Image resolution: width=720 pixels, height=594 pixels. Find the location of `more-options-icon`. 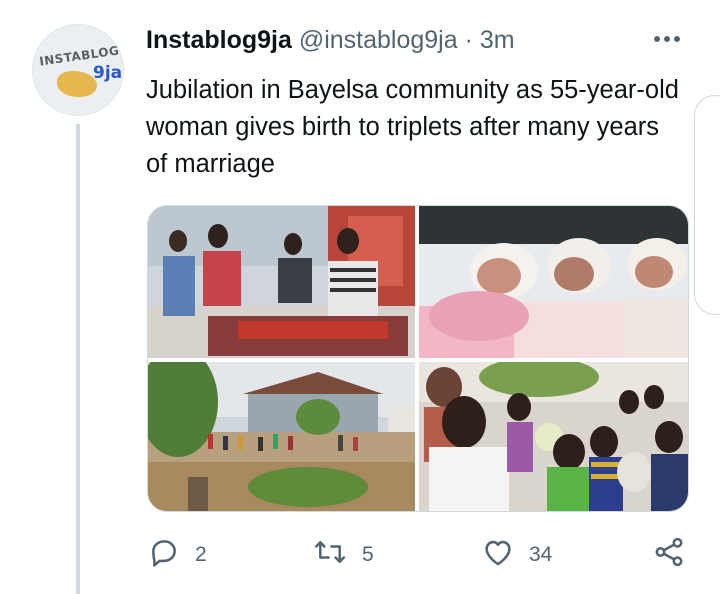

more-options-icon is located at coordinates (671, 39).